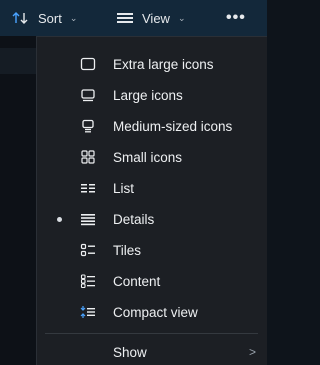 This screenshot has width=320, height=365. I want to click on menu-item-label: Content, so click(137, 281).